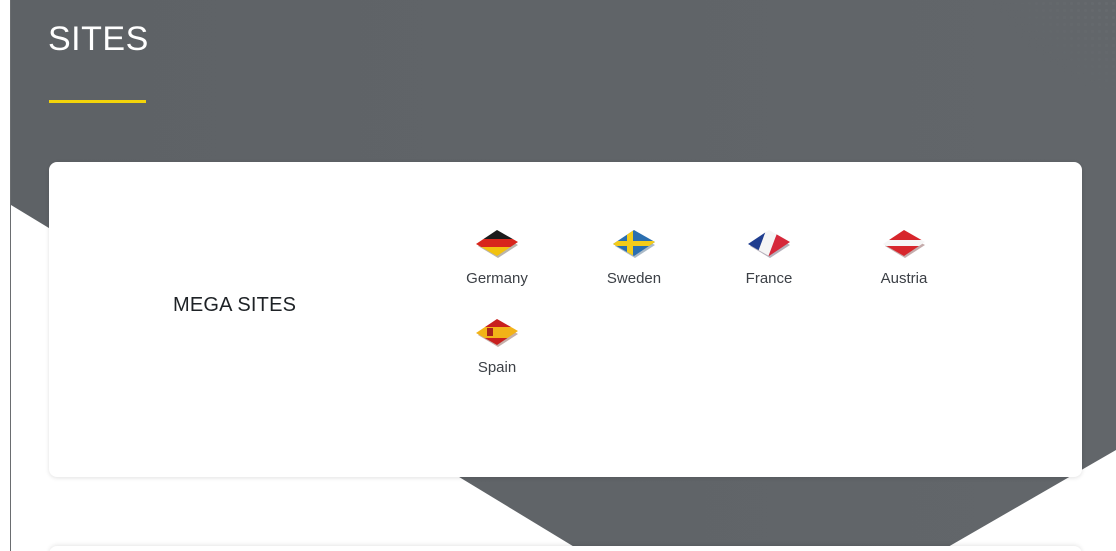 This screenshot has height=551, width=1116. What do you see at coordinates (769, 244) in the screenshot?
I see `france-flag-icon` at bounding box center [769, 244].